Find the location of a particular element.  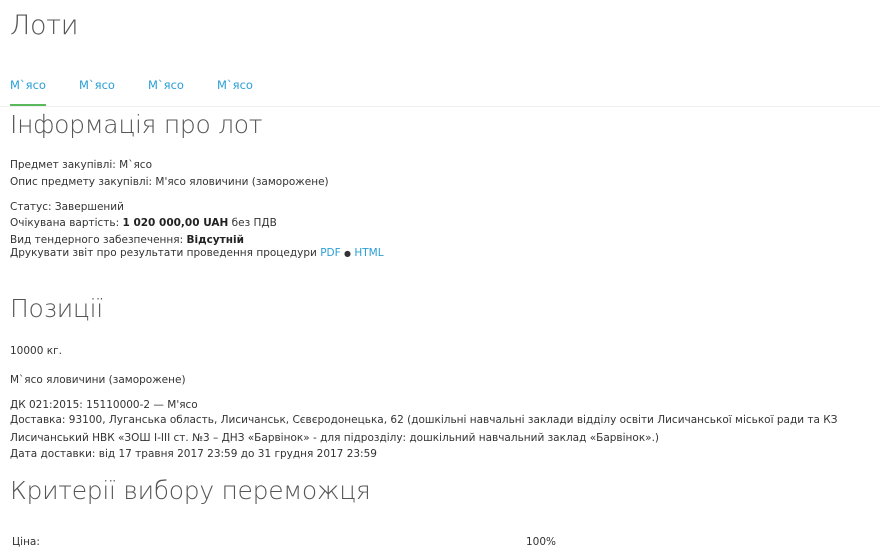

expected-cost-suffix: без ПДВ is located at coordinates (254, 223).